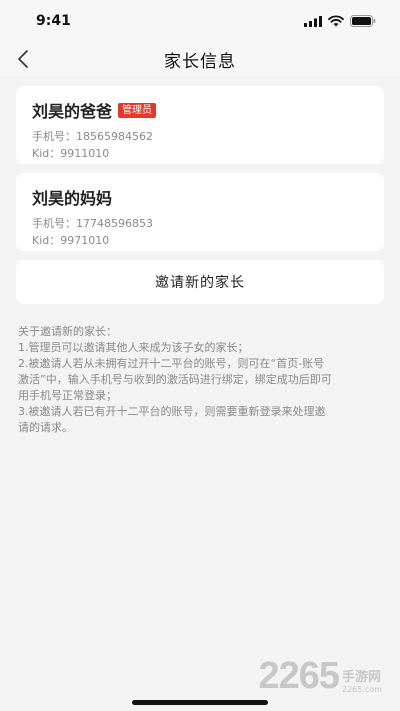 The height and width of the screenshot is (711, 400). I want to click on back-button, so click(23, 59).